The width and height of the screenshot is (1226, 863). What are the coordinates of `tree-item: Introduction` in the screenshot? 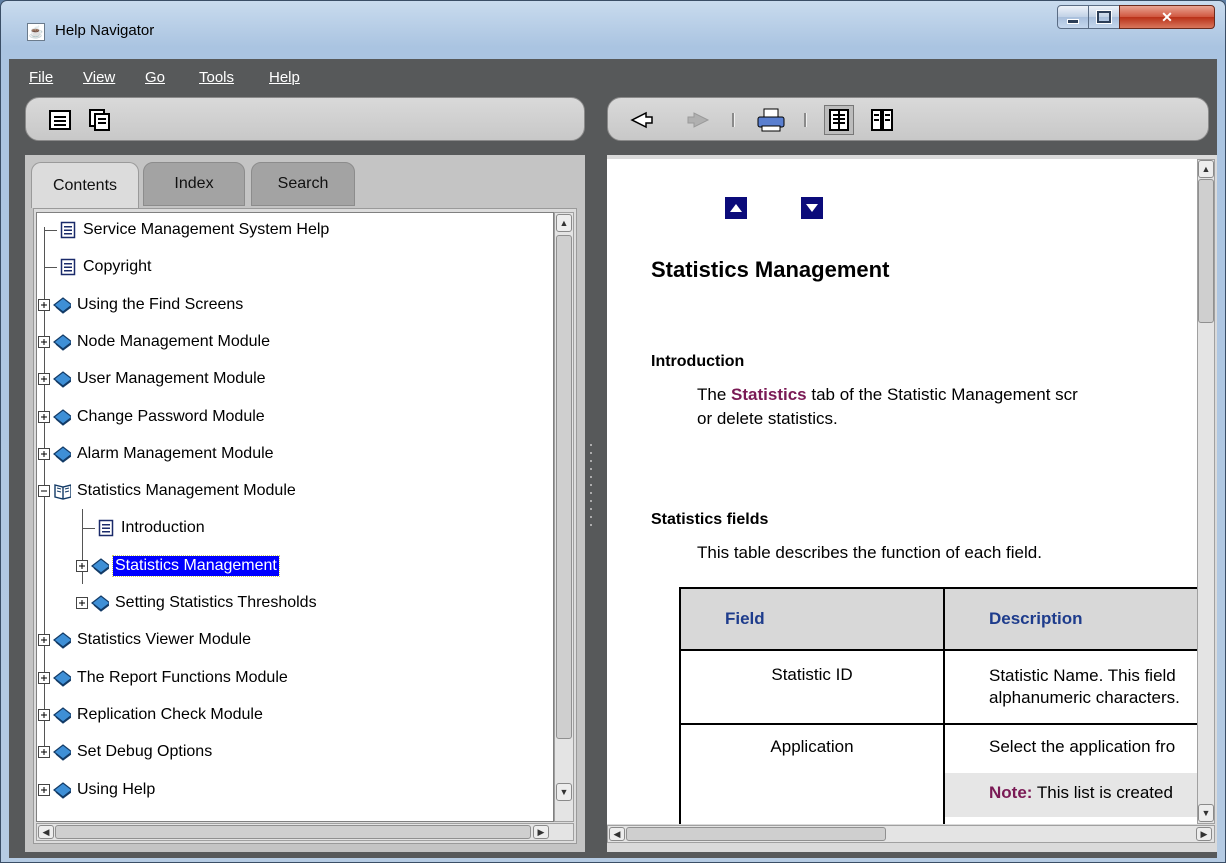 It's located at (141, 528).